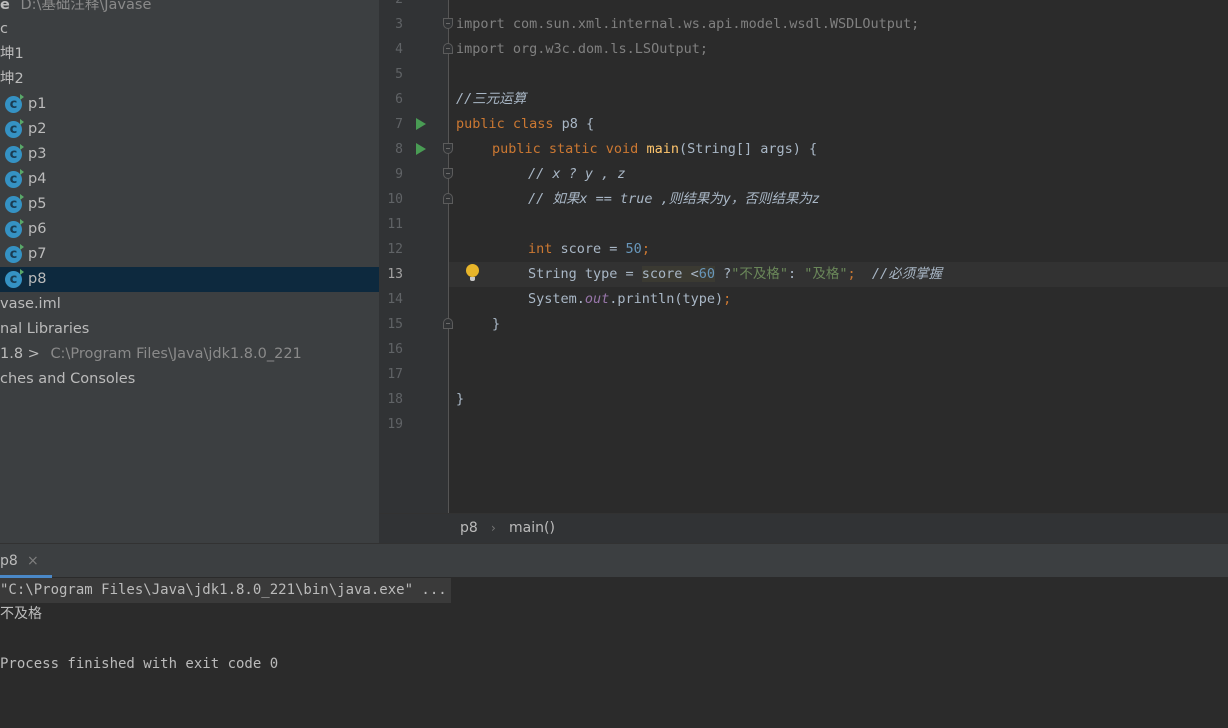 The image size is (1228, 728). What do you see at coordinates (472, 272) in the screenshot?
I see `intention-bulb-icon` at bounding box center [472, 272].